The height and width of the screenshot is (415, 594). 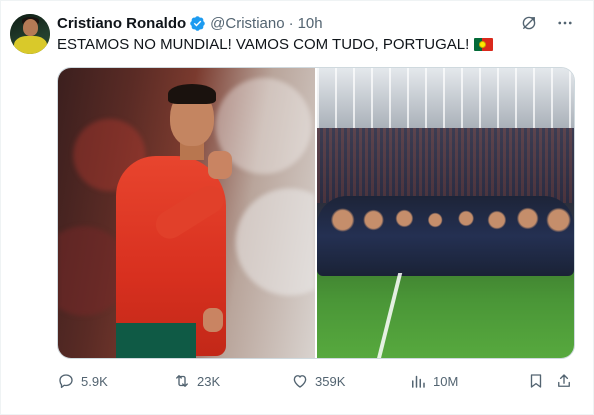 What do you see at coordinates (94, 381) in the screenshot?
I see `reply-count: 5.9K` at bounding box center [94, 381].